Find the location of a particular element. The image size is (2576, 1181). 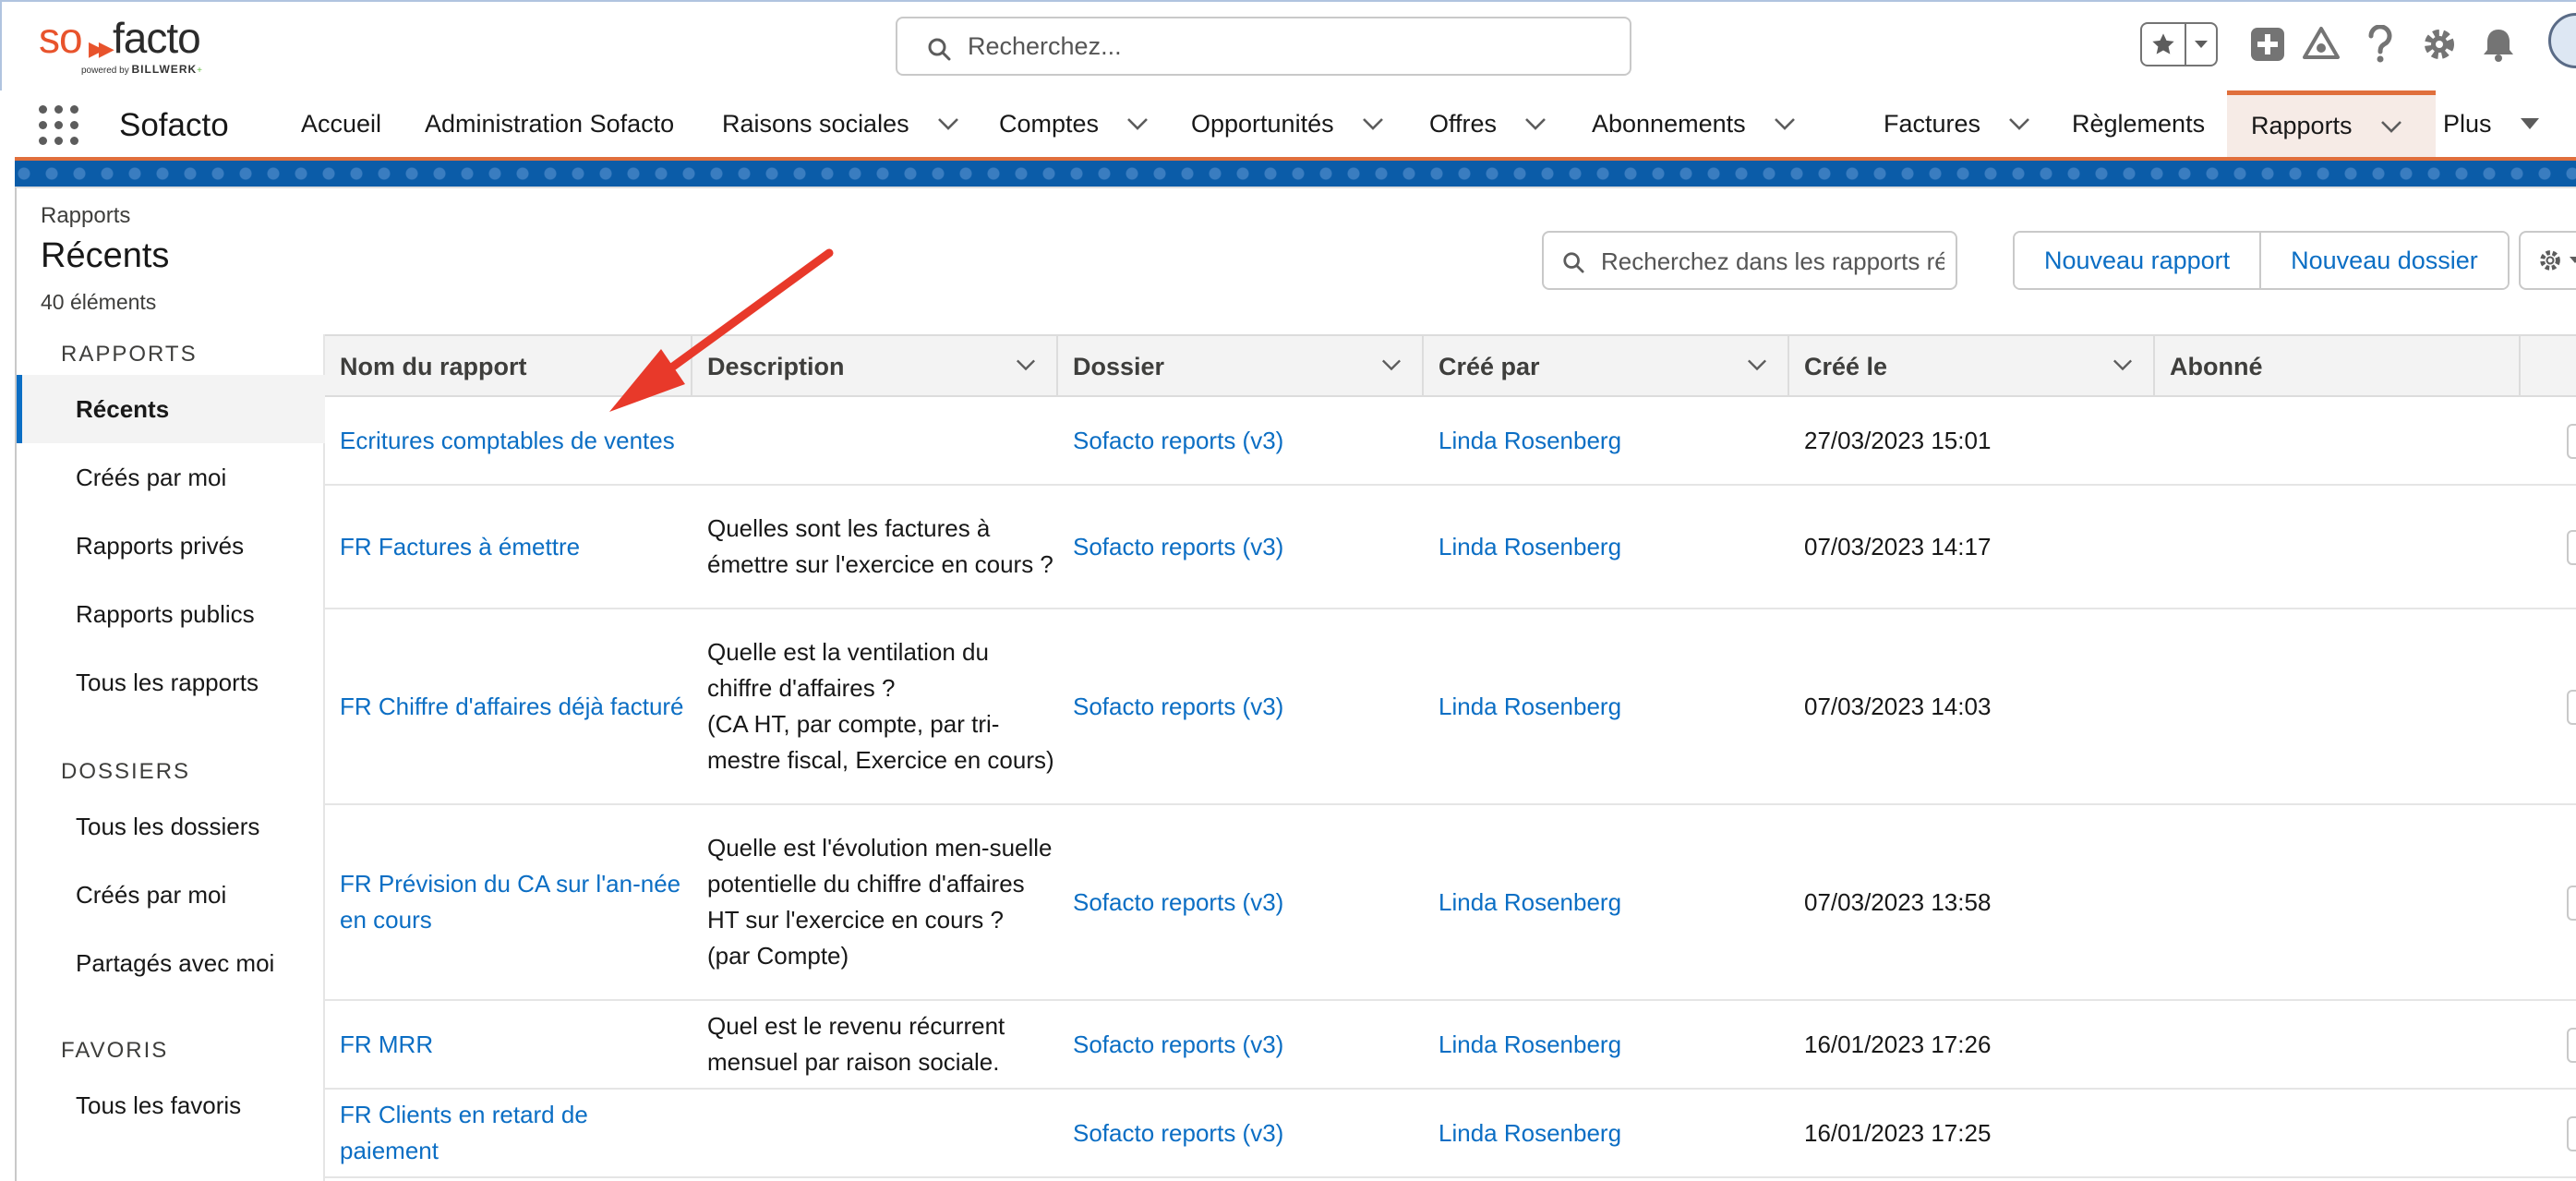

sidebar-item-dossiers-crees-par-moi: Créés par moi is located at coordinates (171, 895).